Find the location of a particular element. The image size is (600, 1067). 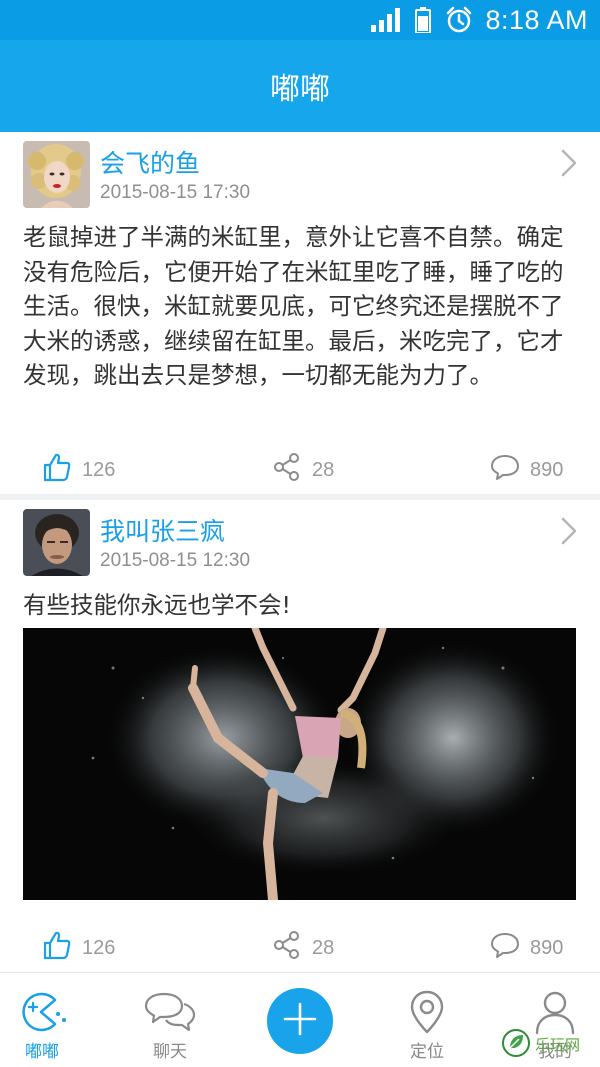

nav-label: 定位 is located at coordinates (427, 1052).